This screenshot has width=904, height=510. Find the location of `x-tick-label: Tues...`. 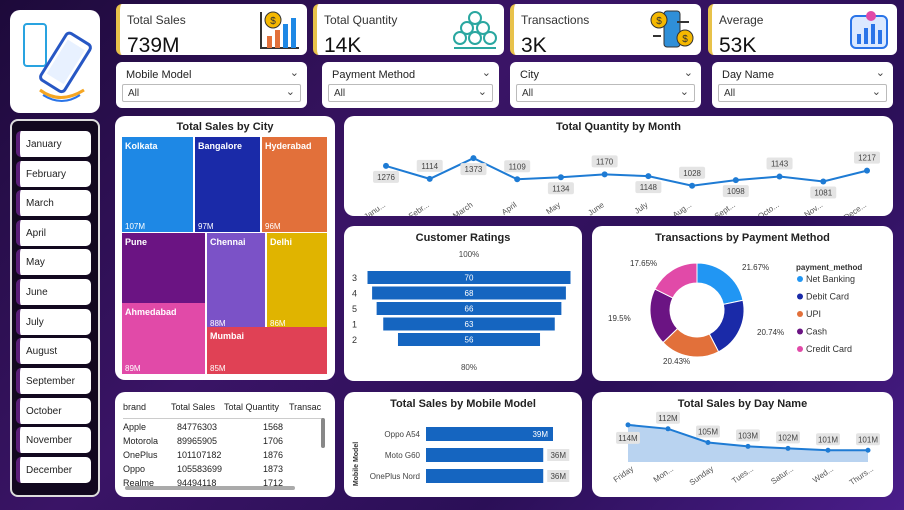

x-tick-label: Tues... is located at coordinates (742, 474).